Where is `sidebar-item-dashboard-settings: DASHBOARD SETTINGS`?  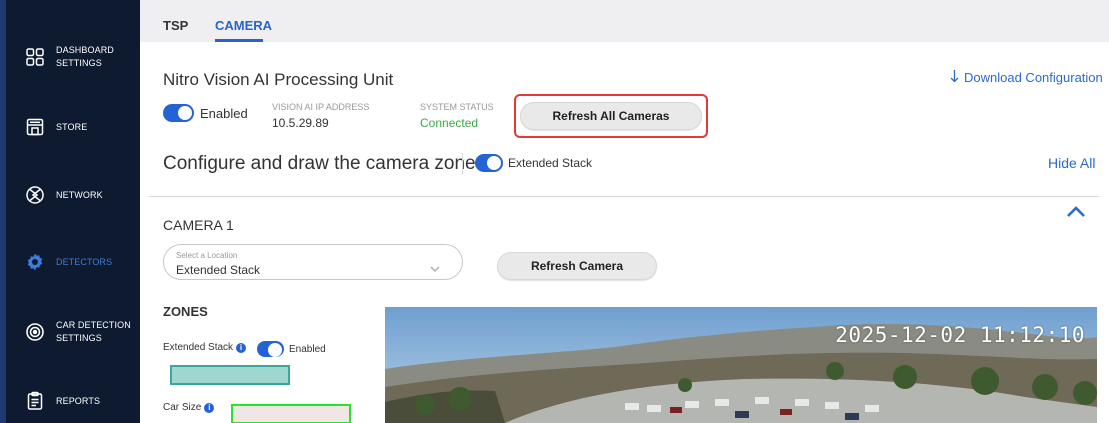 sidebar-item-dashboard-settings: DASHBOARD SETTINGS is located at coordinates (73, 57).